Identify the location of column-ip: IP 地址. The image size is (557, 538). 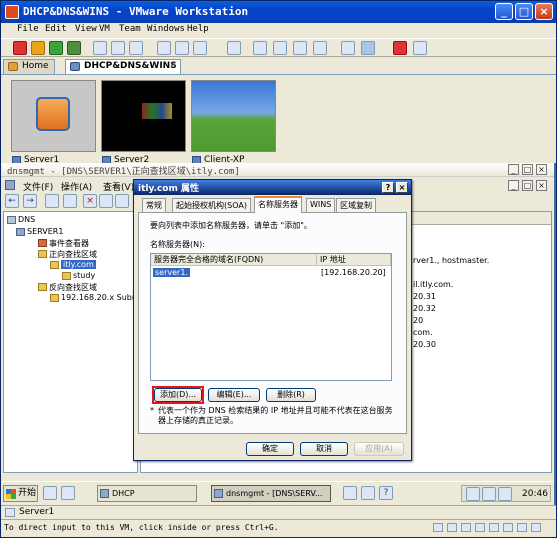
(354, 260).